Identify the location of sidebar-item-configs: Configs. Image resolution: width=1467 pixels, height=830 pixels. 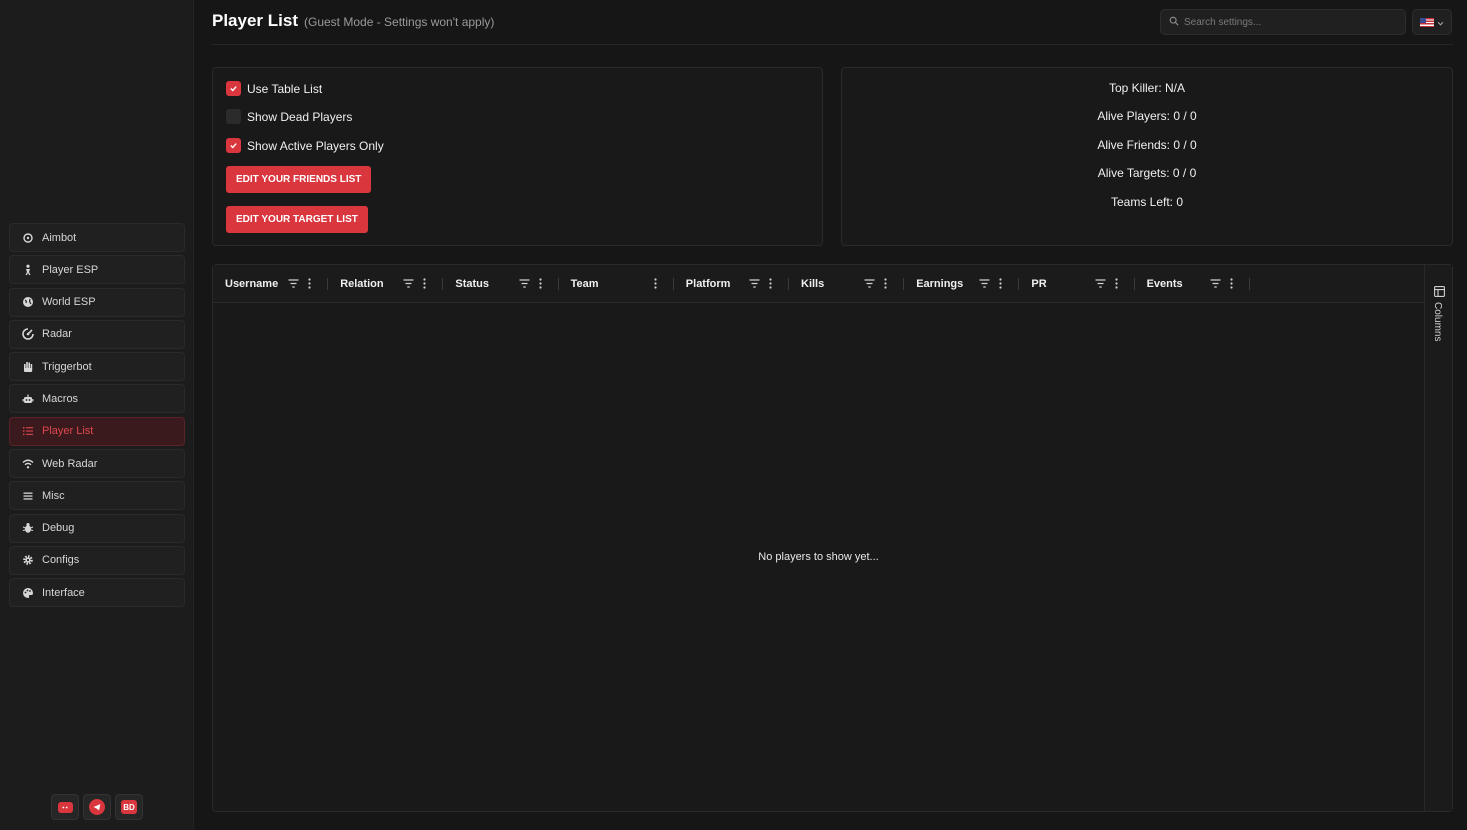
(97, 560).